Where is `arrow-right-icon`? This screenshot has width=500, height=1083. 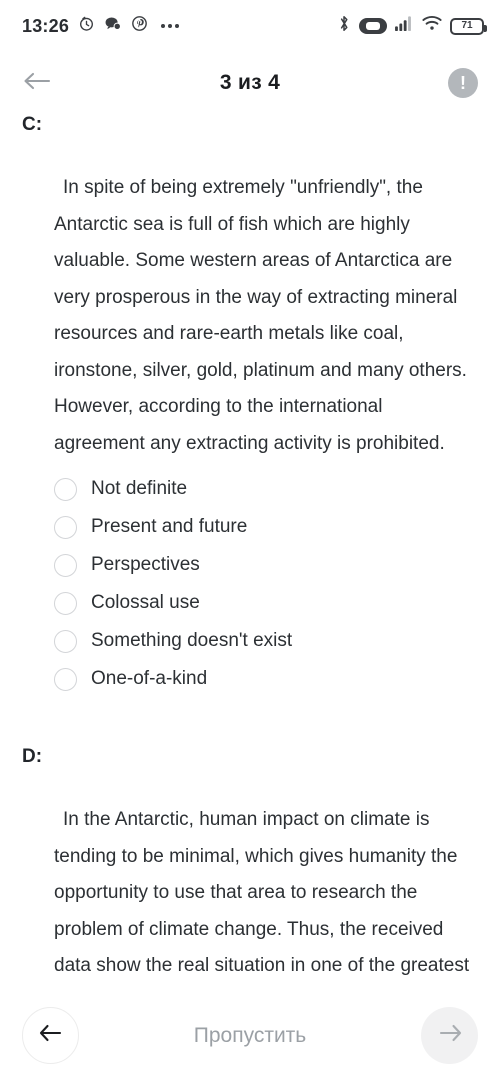 arrow-right-icon is located at coordinates (450, 1035).